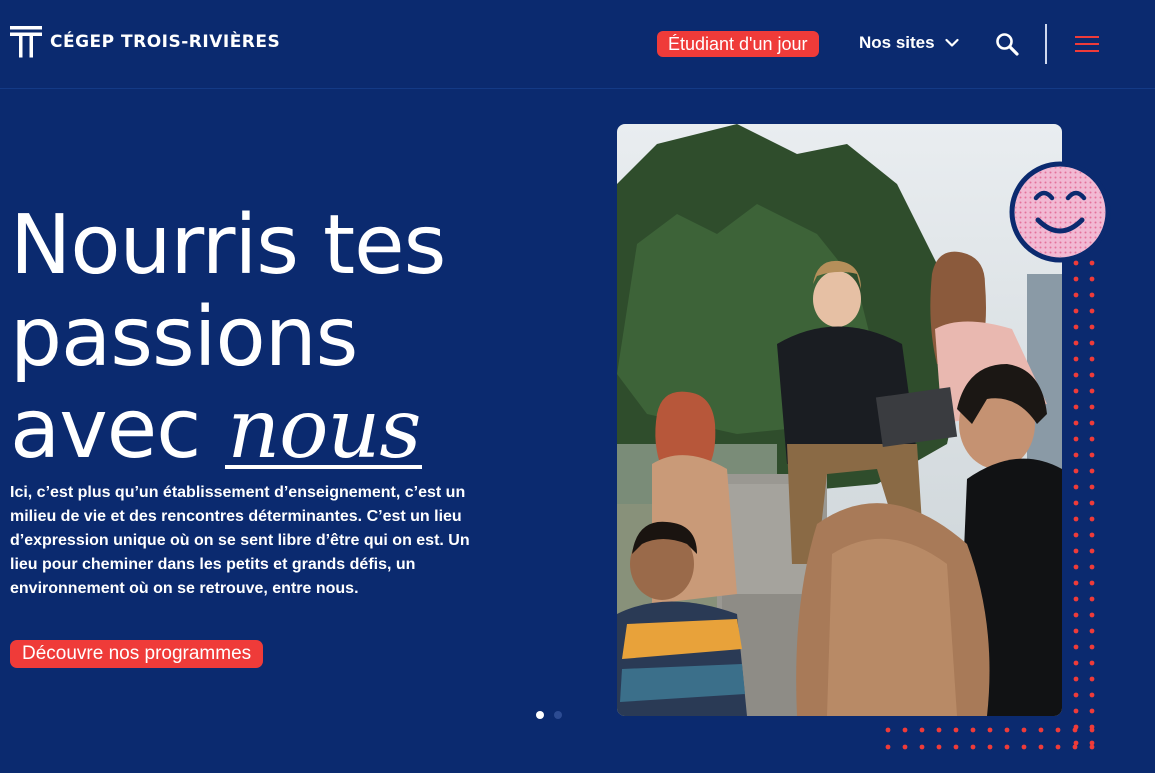 The height and width of the screenshot is (773, 1155). I want to click on logo-text: CÉGEP TROIS-RIVIÈRES, so click(165, 42).